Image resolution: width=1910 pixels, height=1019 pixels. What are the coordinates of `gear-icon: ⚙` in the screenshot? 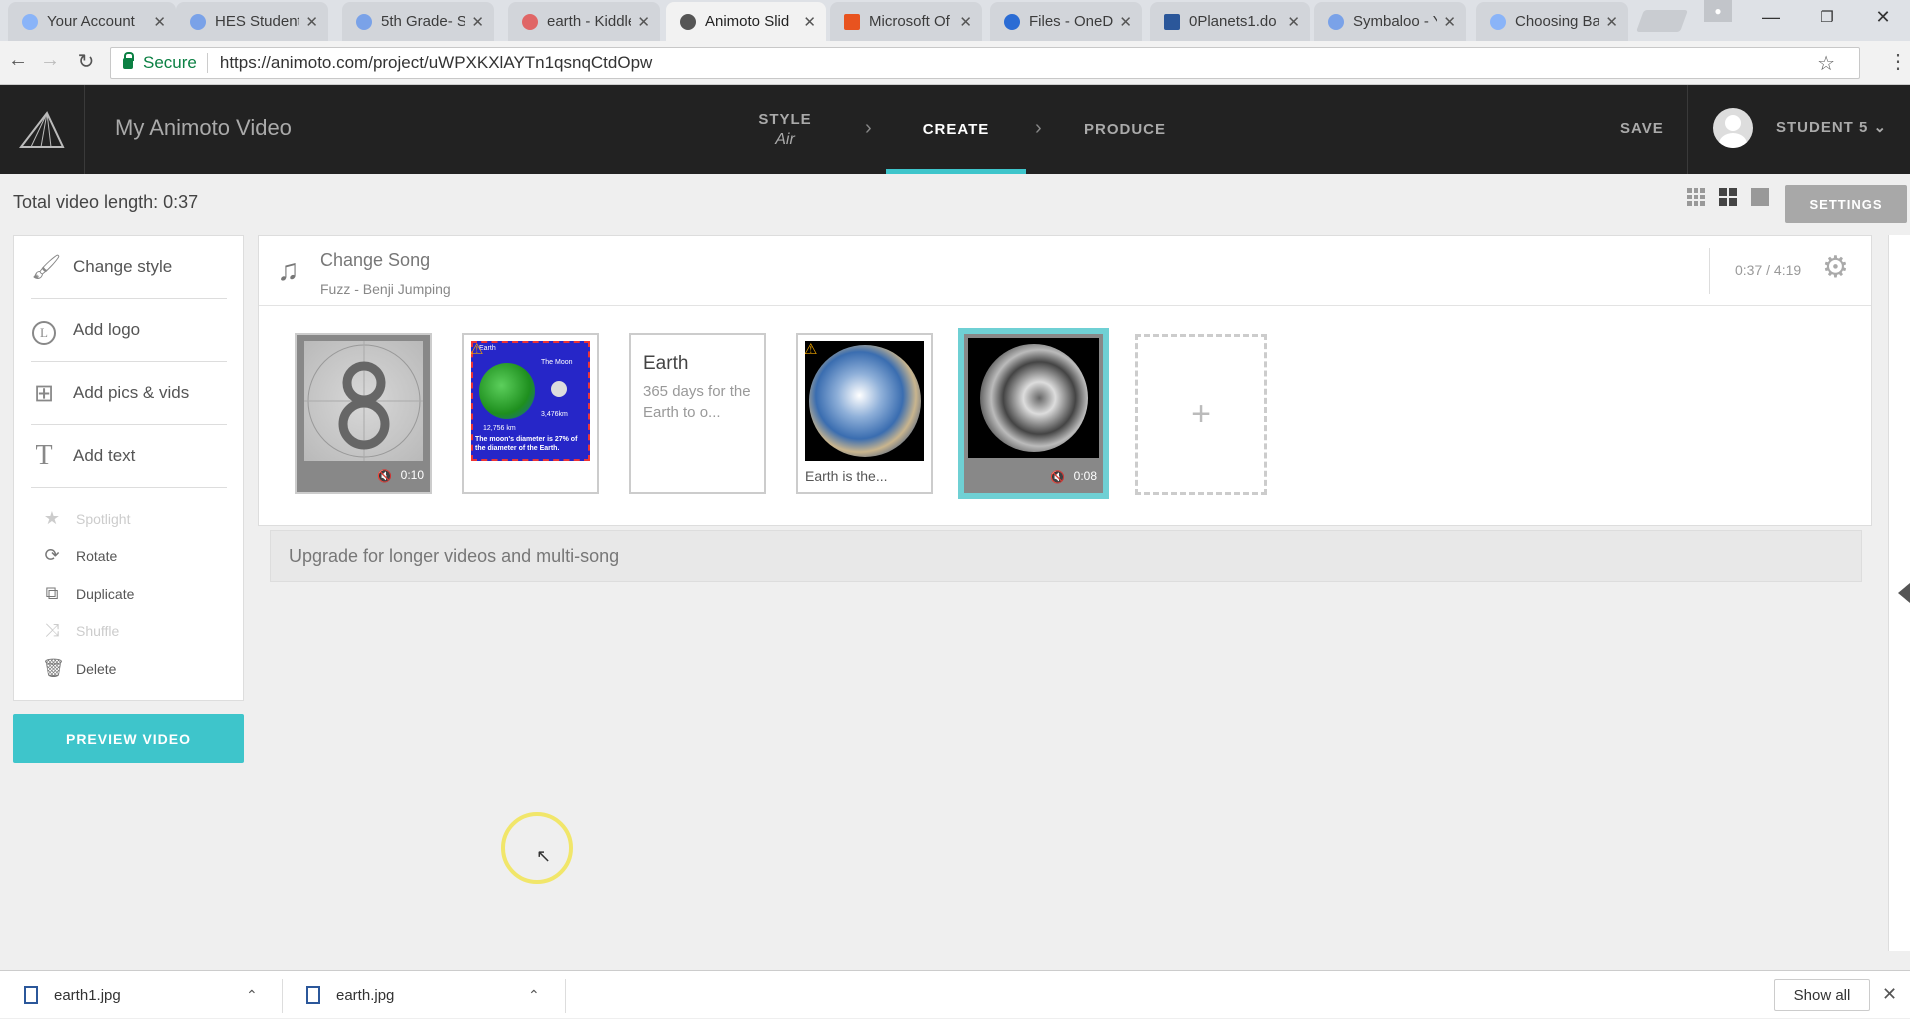 It's located at (1835, 267).